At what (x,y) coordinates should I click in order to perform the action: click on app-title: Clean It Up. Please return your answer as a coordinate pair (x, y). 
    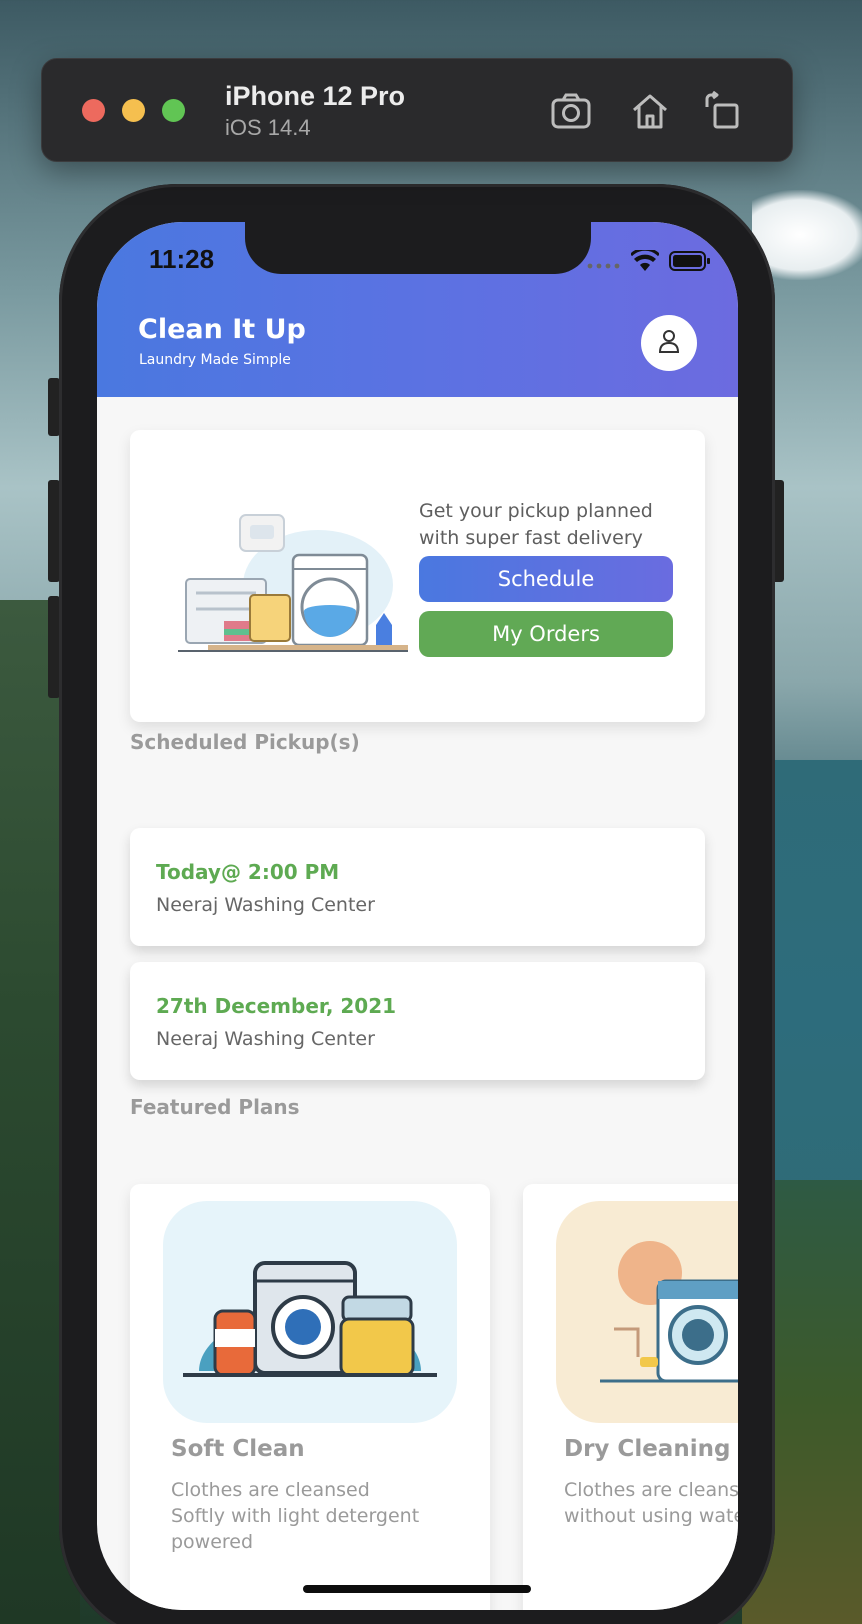
    Looking at the image, I should click on (222, 329).